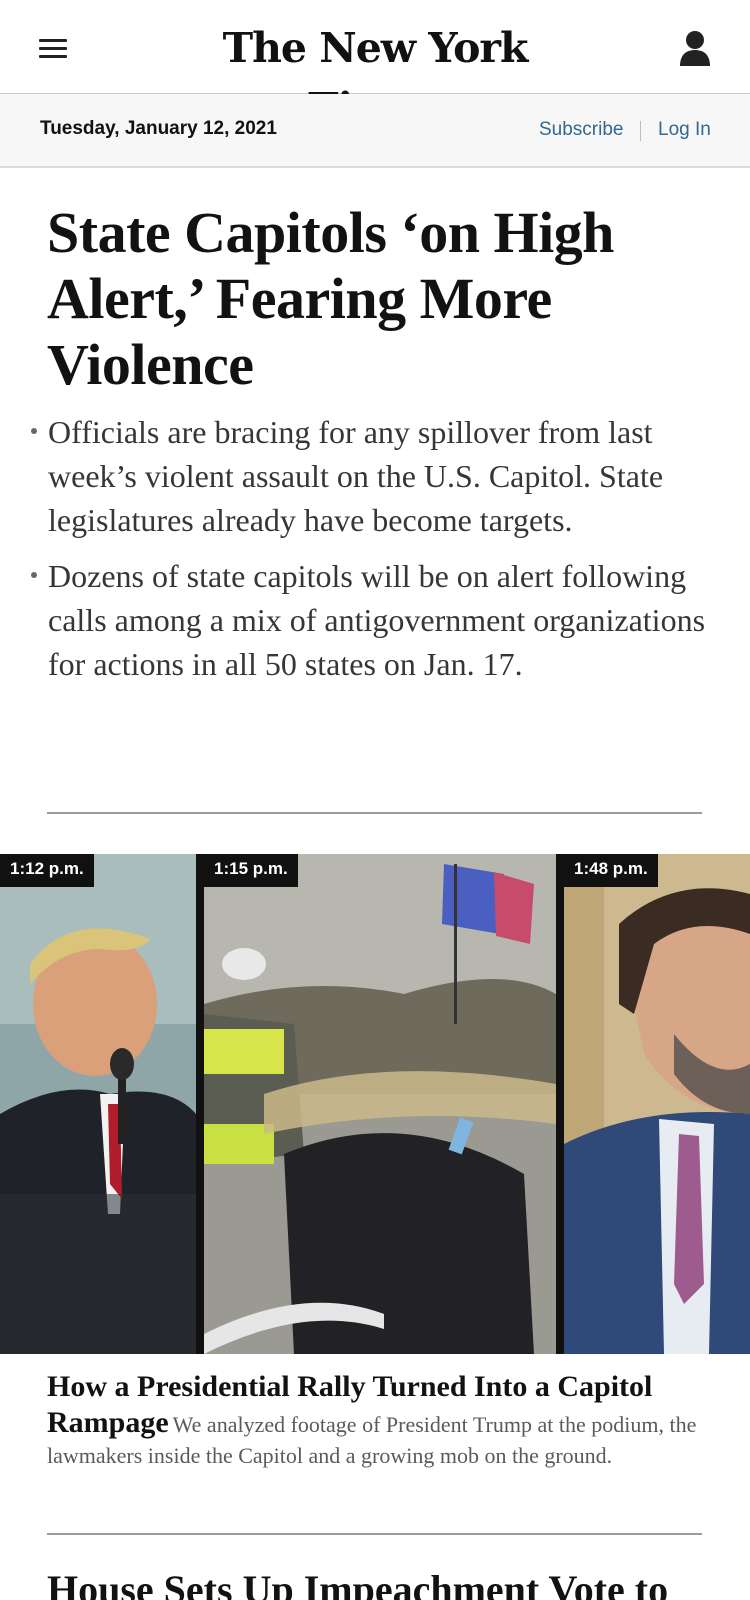 This screenshot has height=1600, width=750. What do you see at coordinates (53, 48) in the screenshot?
I see `hamburger-menu-icon` at bounding box center [53, 48].